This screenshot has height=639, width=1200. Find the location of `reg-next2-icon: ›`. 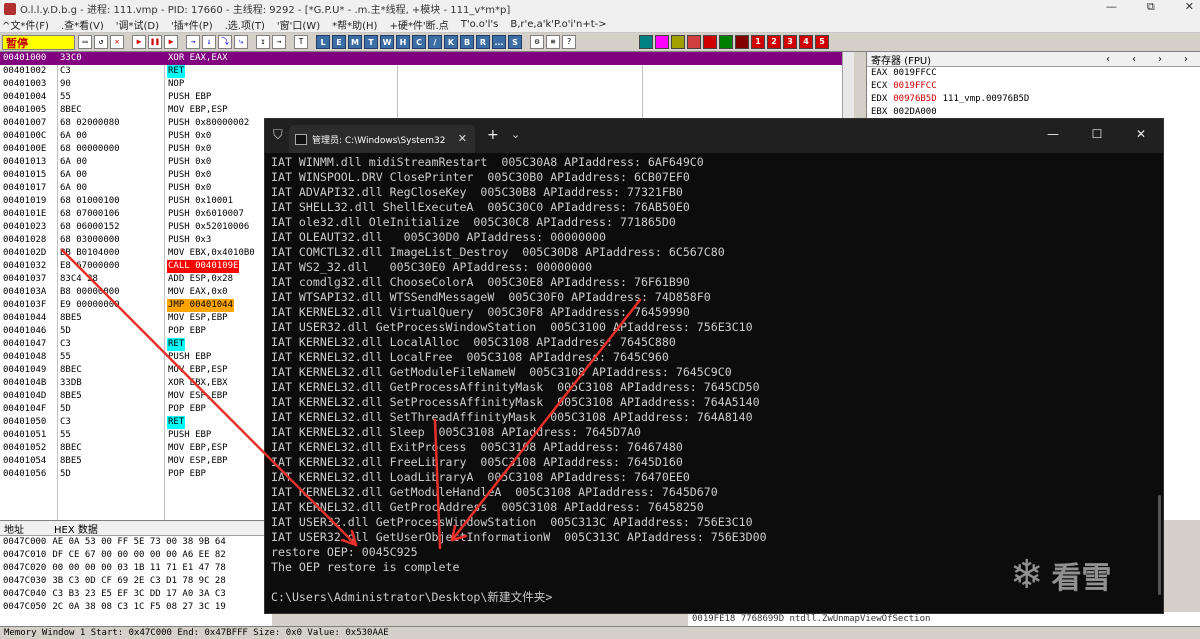

reg-next2-icon: › is located at coordinates (1160, 59).